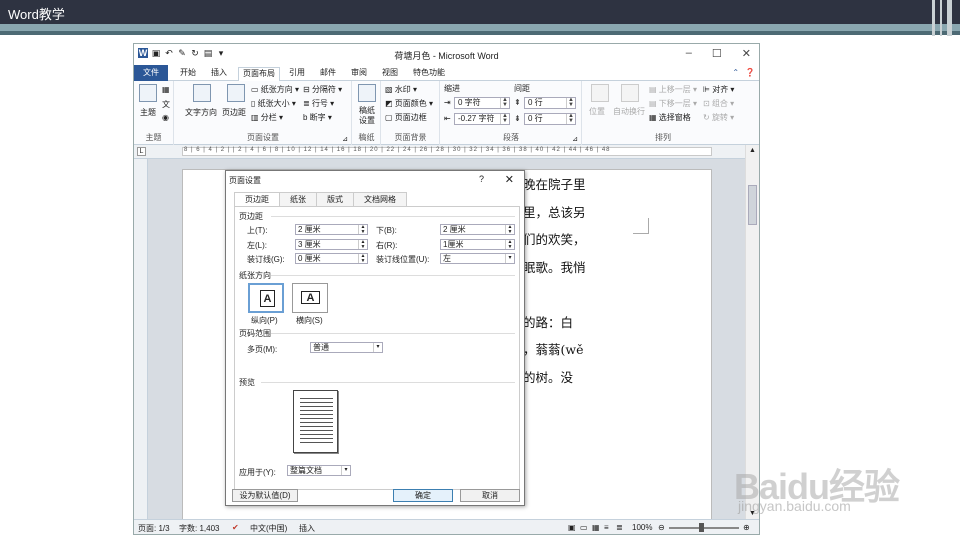 Image resolution: width=960 pixels, height=540 pixels. I want to click on gutter-position-select: 左 ▾, so click(477, 258).